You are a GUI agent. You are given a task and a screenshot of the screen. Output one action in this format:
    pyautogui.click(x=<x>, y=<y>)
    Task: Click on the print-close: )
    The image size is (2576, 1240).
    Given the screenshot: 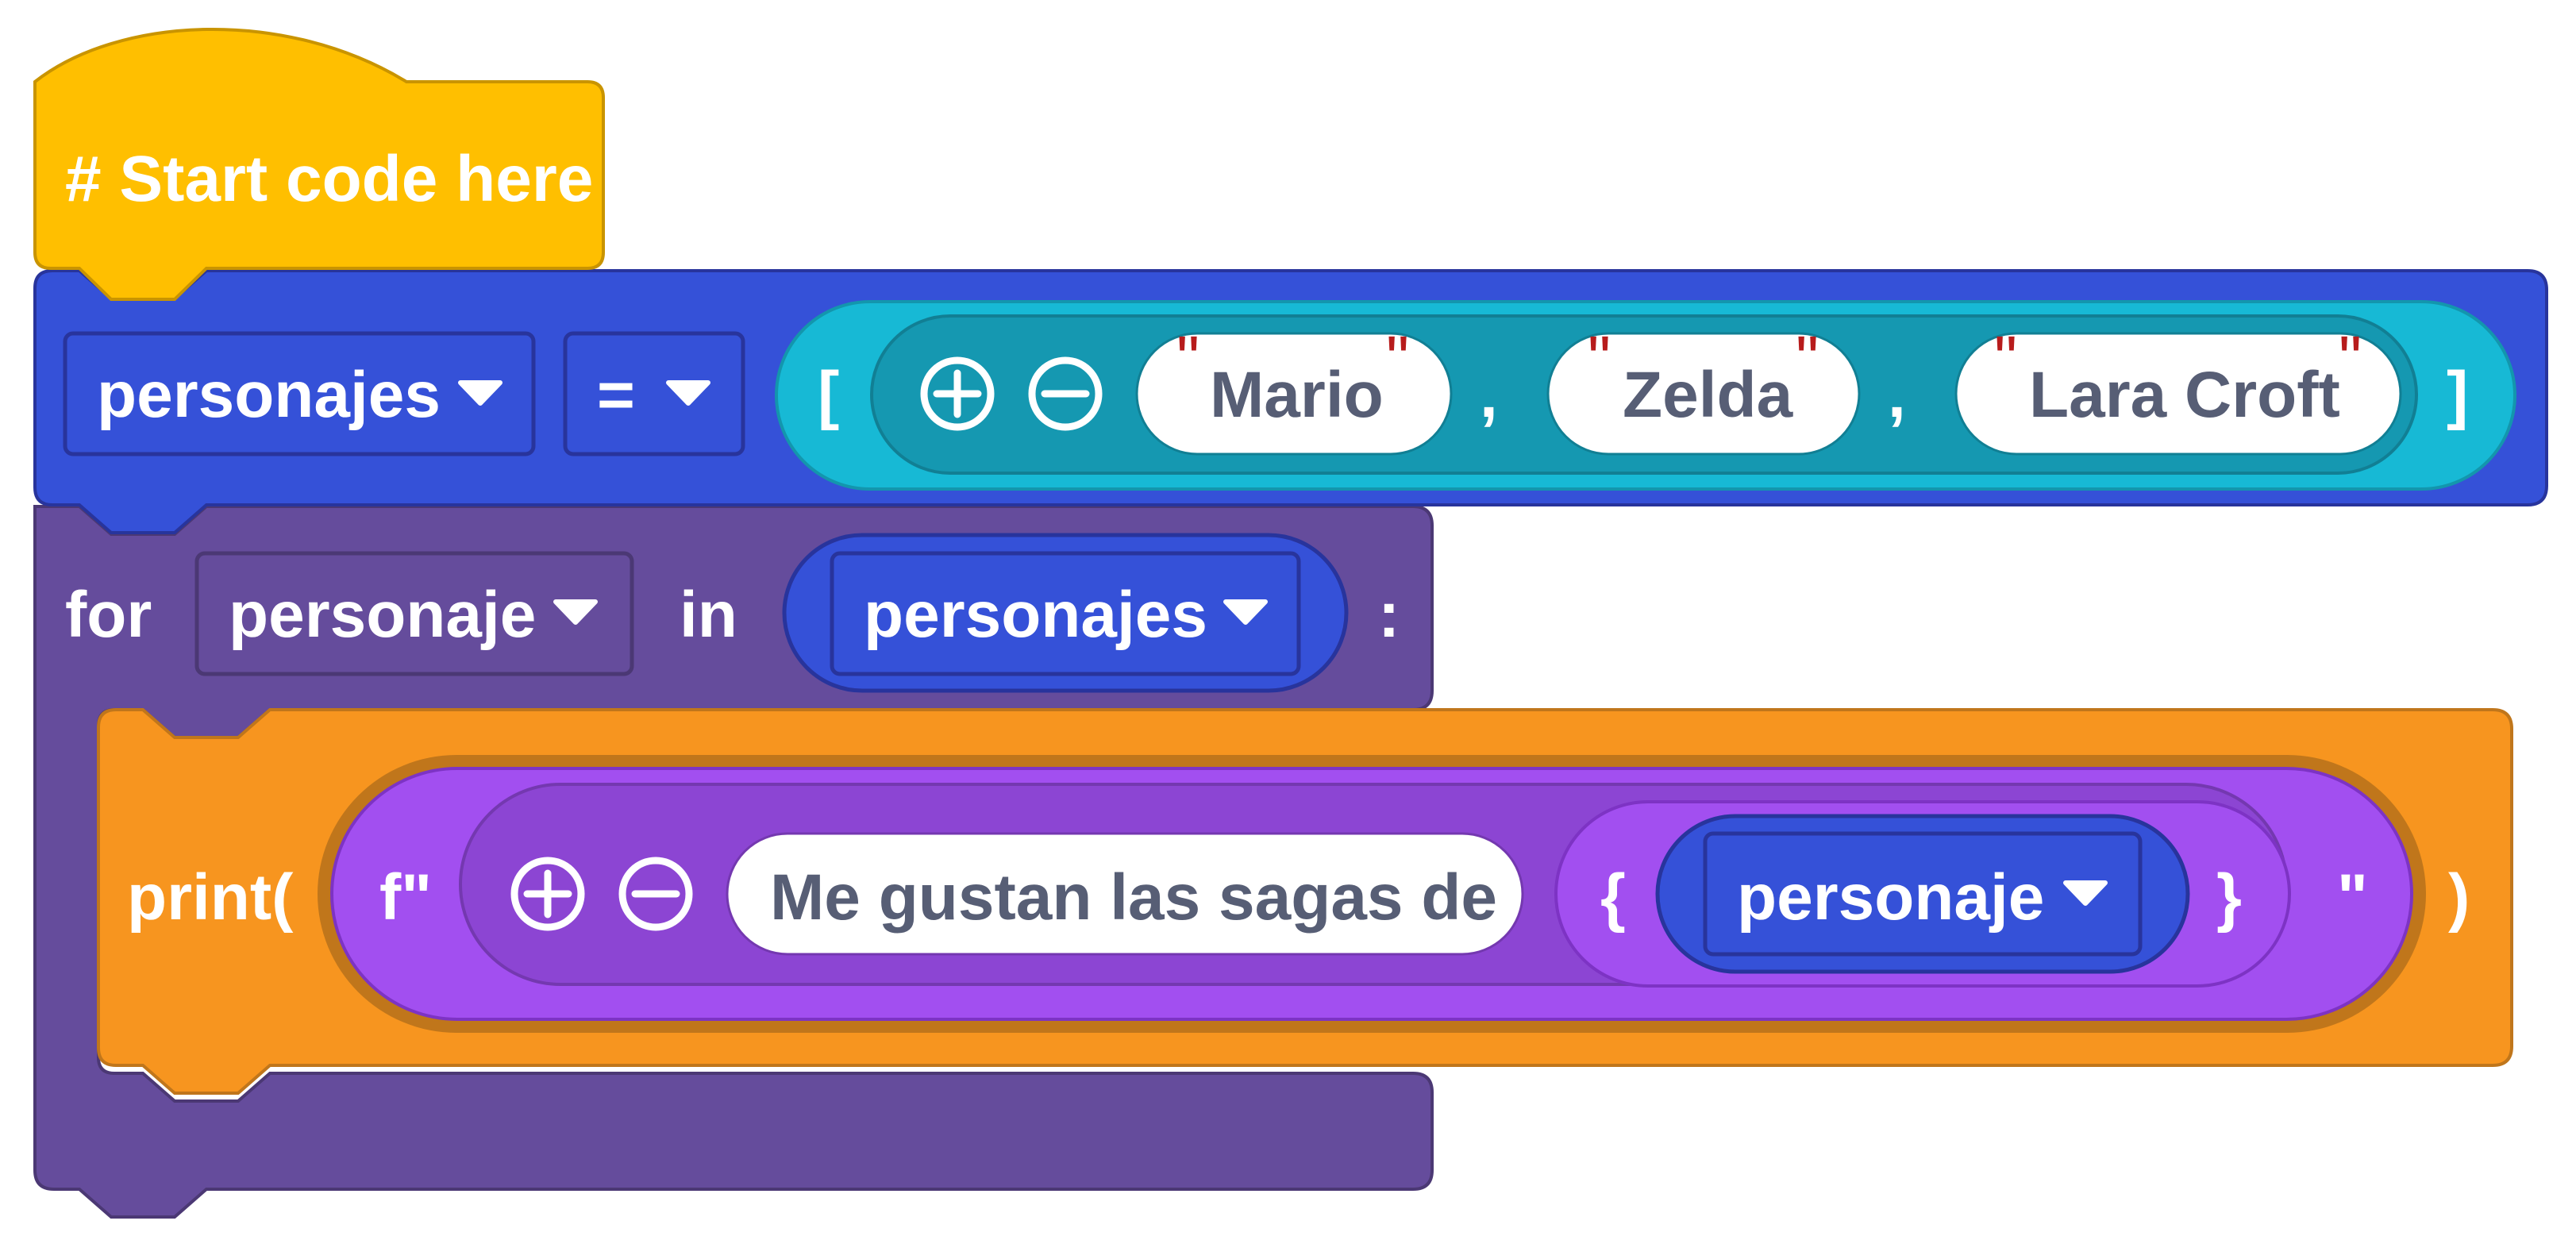 What is the action you would take?
    pyautogui.click(x=2459, y=897)
    